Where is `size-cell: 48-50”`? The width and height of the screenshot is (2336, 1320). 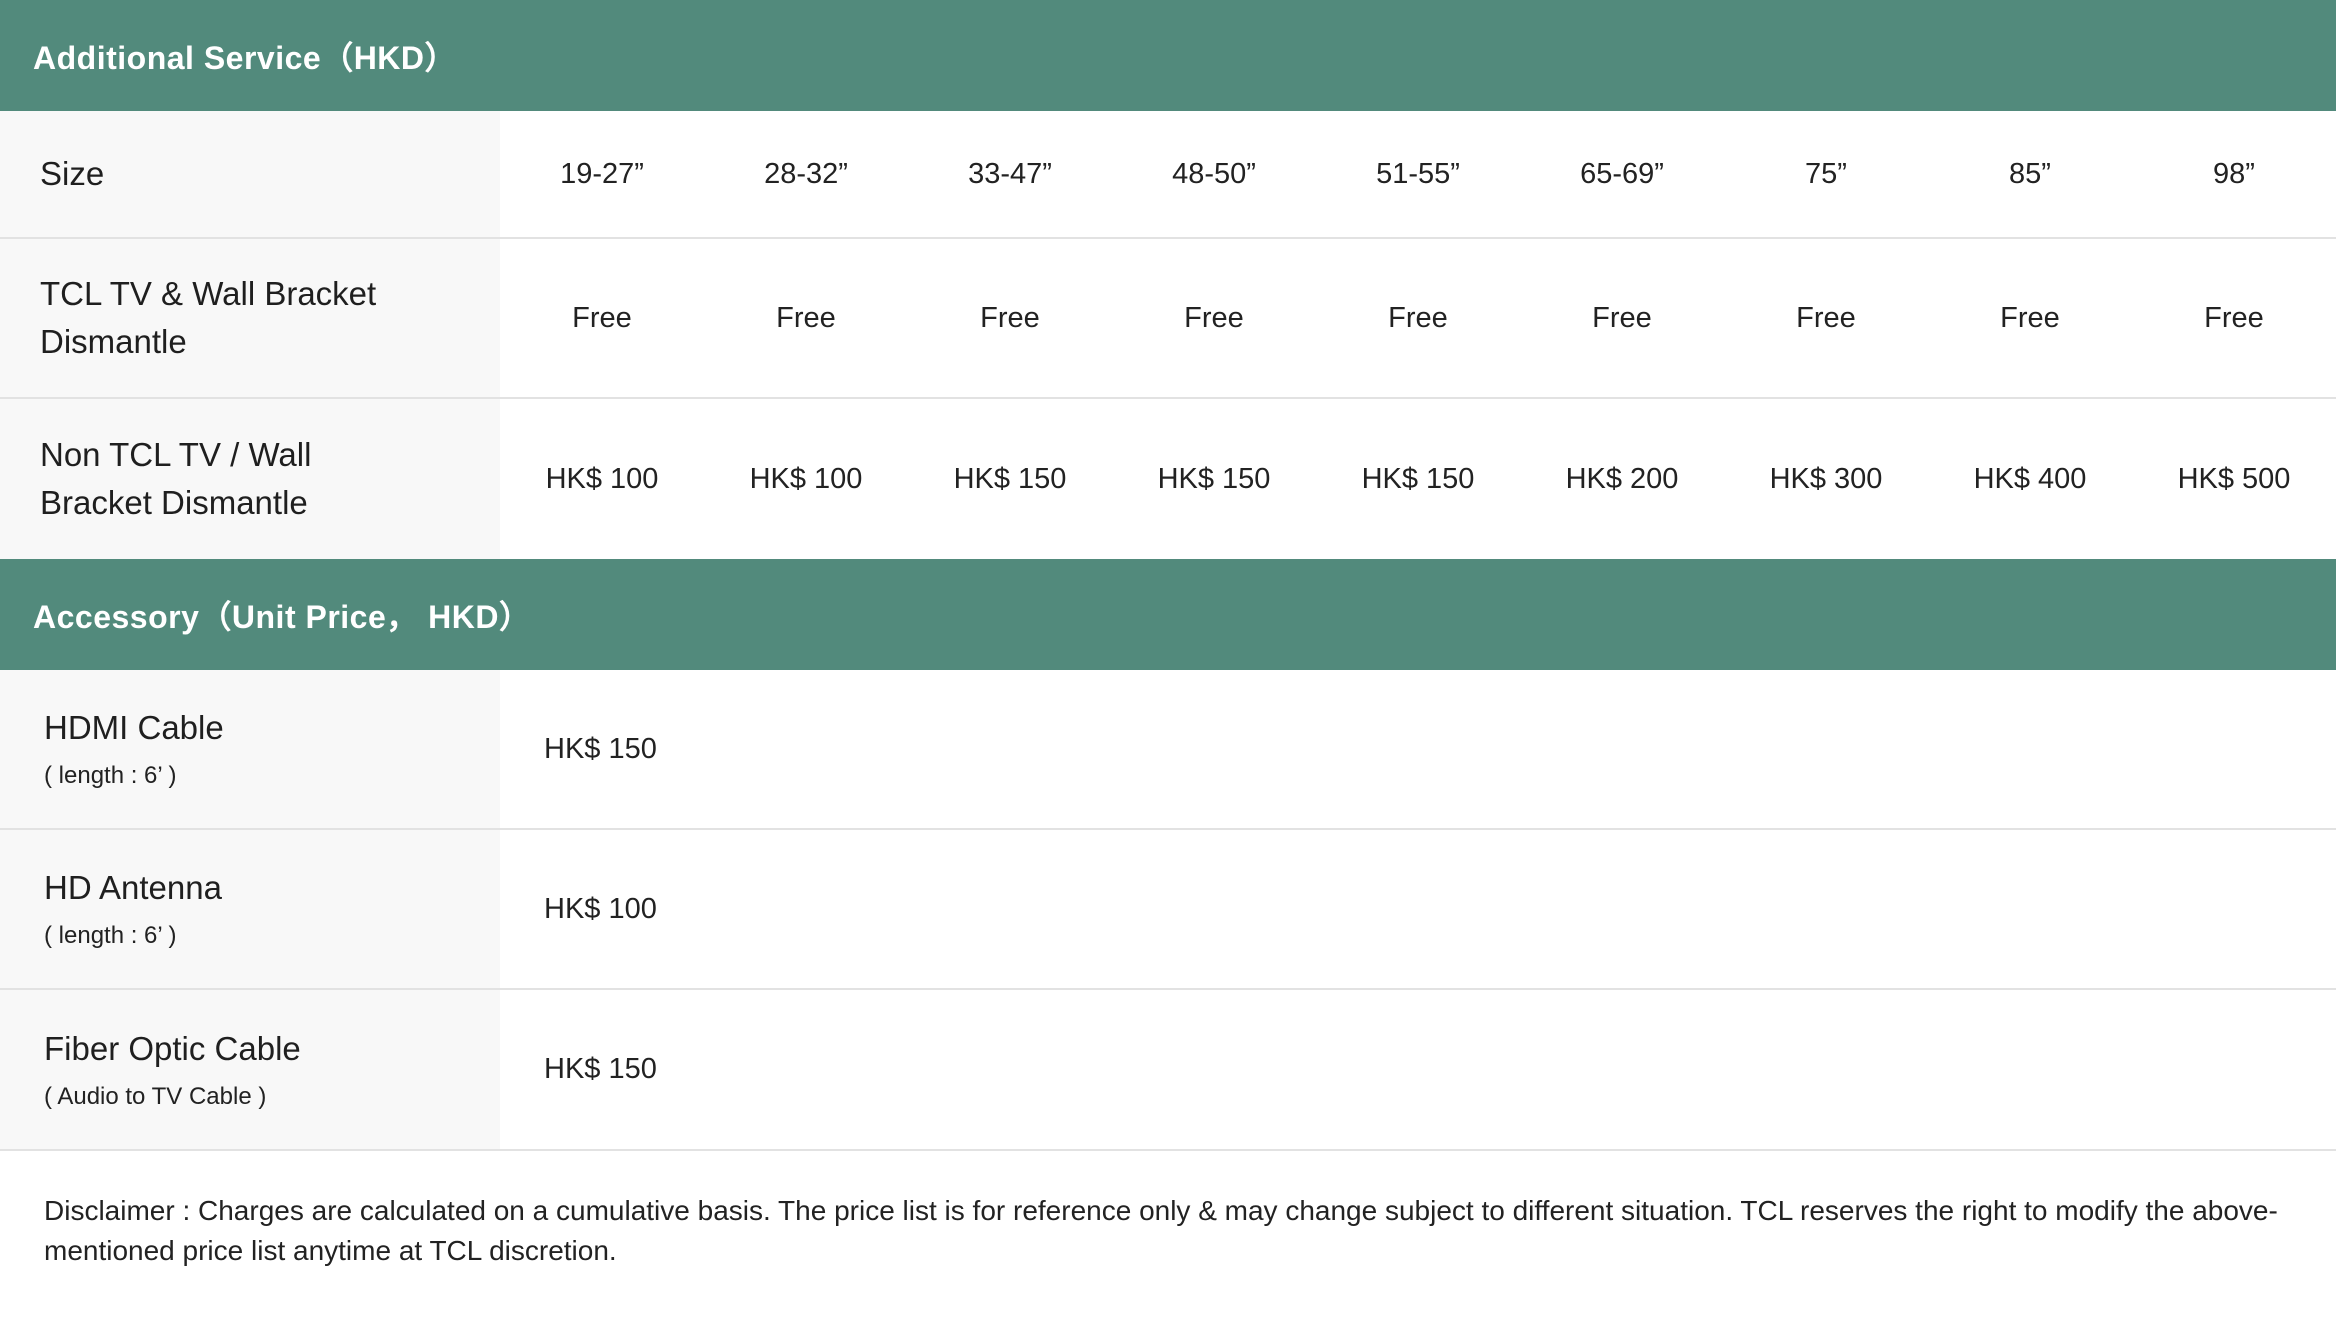
size-cell: 48-50” is located at coordinates (1214, 173).